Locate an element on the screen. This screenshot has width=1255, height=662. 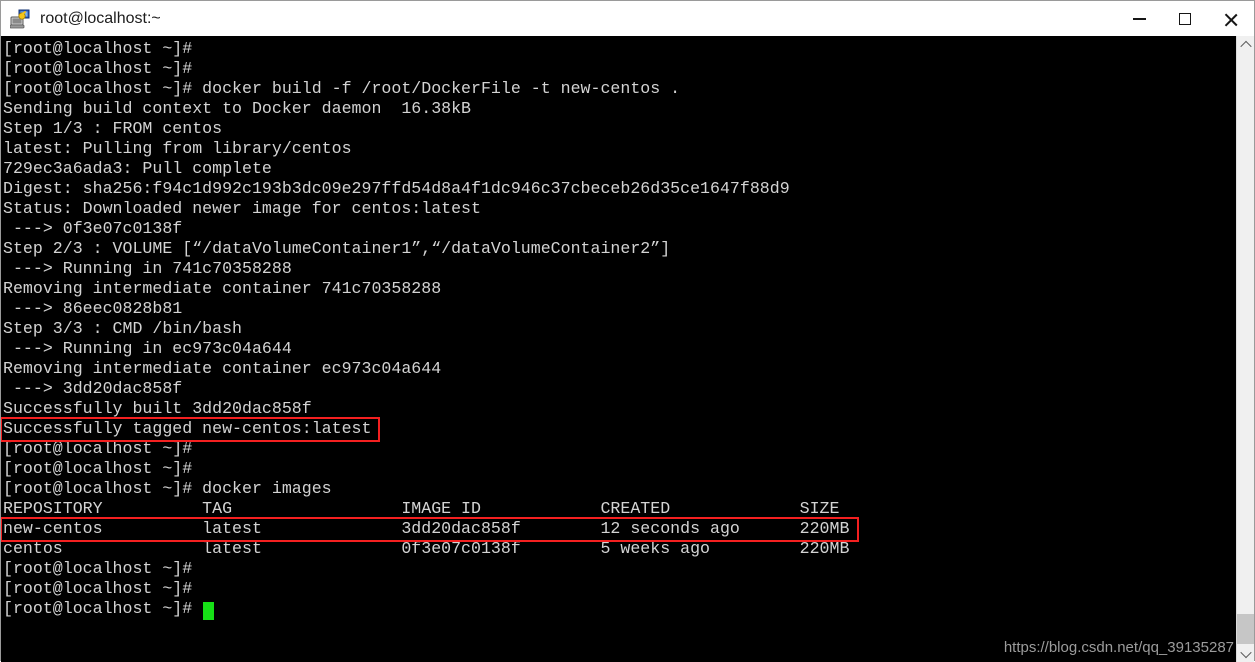
maximize-button is located at coordinates (1185, 18).